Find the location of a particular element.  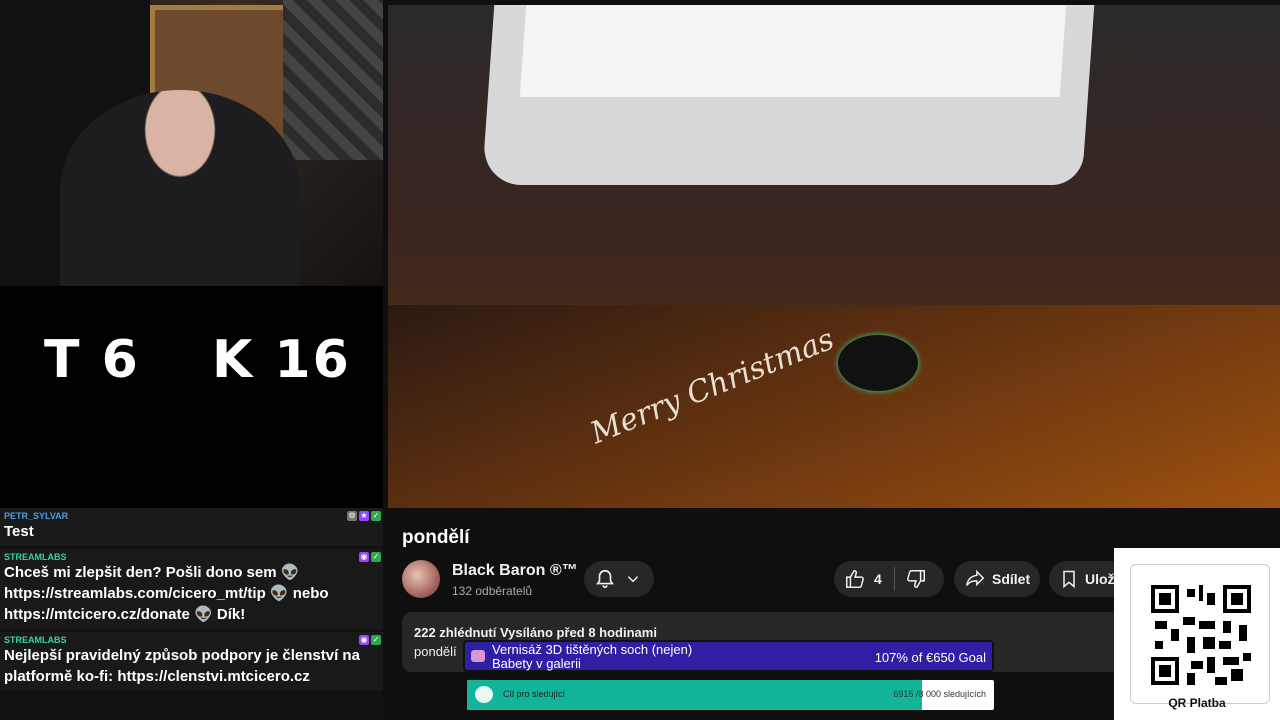

channel-avatar is located at coordinates (421, 579).